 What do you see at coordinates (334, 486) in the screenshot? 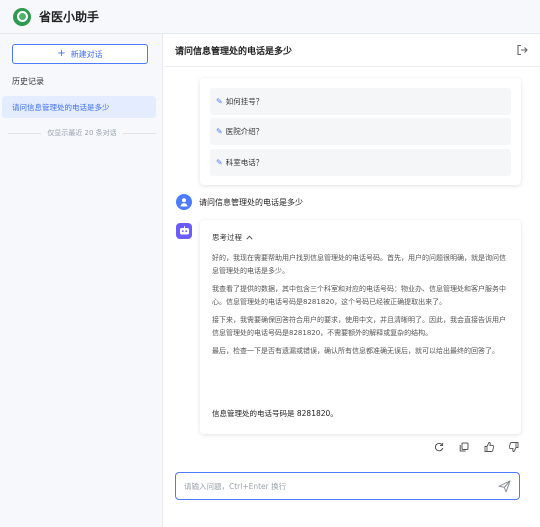
I see `question-input` at bounding box center [334, 486].